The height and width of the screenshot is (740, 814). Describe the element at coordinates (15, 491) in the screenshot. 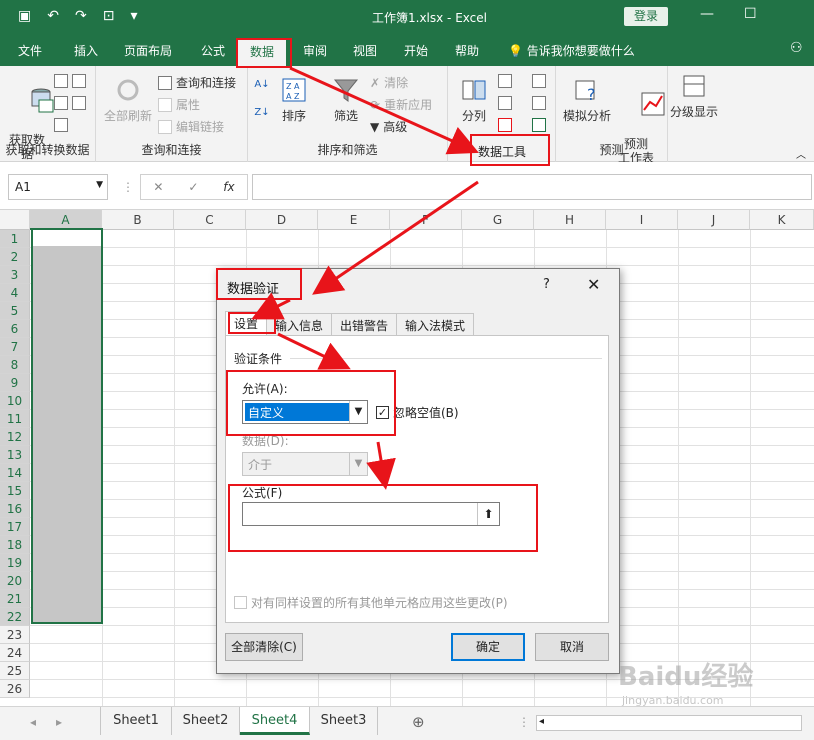

I see `row-header: 15` at that location.